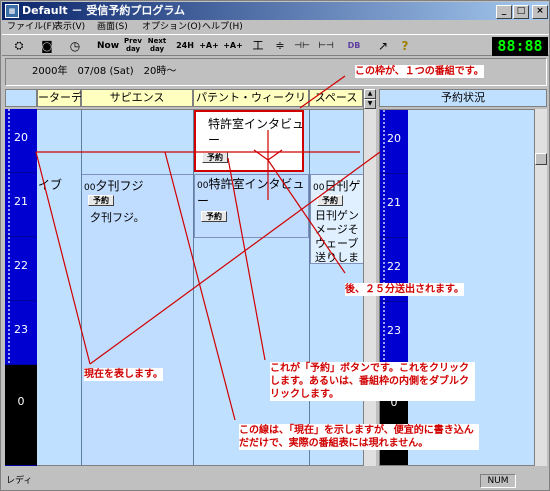 The image size is (550, 491). What do you see at coordinates (185, 46) in the screenshot?
I see `24h-button: 24H` at bounding box center [185, 46].